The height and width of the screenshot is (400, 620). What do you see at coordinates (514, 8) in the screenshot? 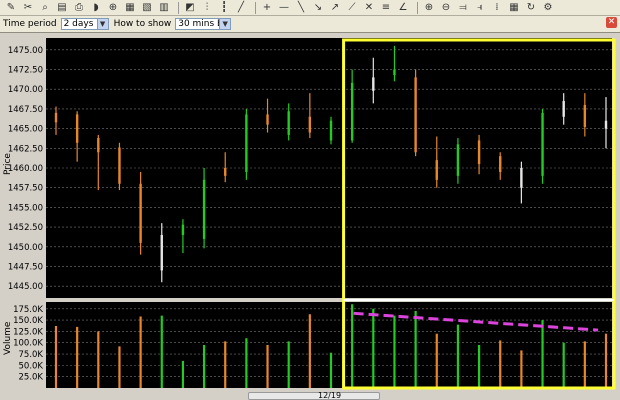
I see `grid-icon: ▦` at bounding box center [514, 8].